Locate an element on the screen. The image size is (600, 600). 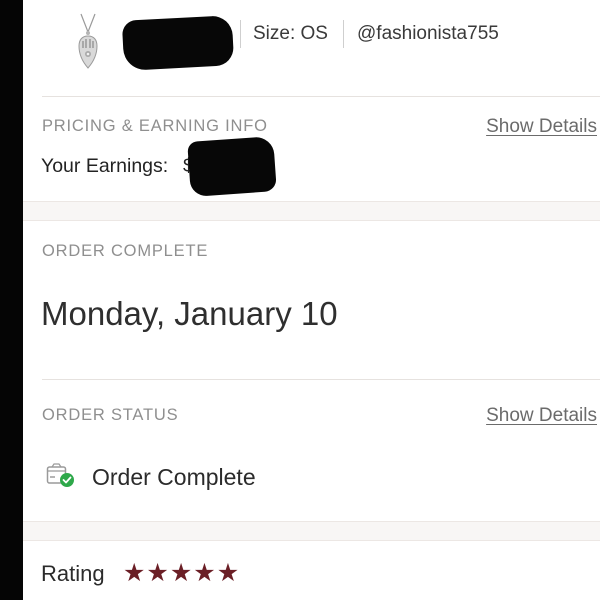
order-complete-title: ORDER COMPLETE is located at coordinates (125, 251).